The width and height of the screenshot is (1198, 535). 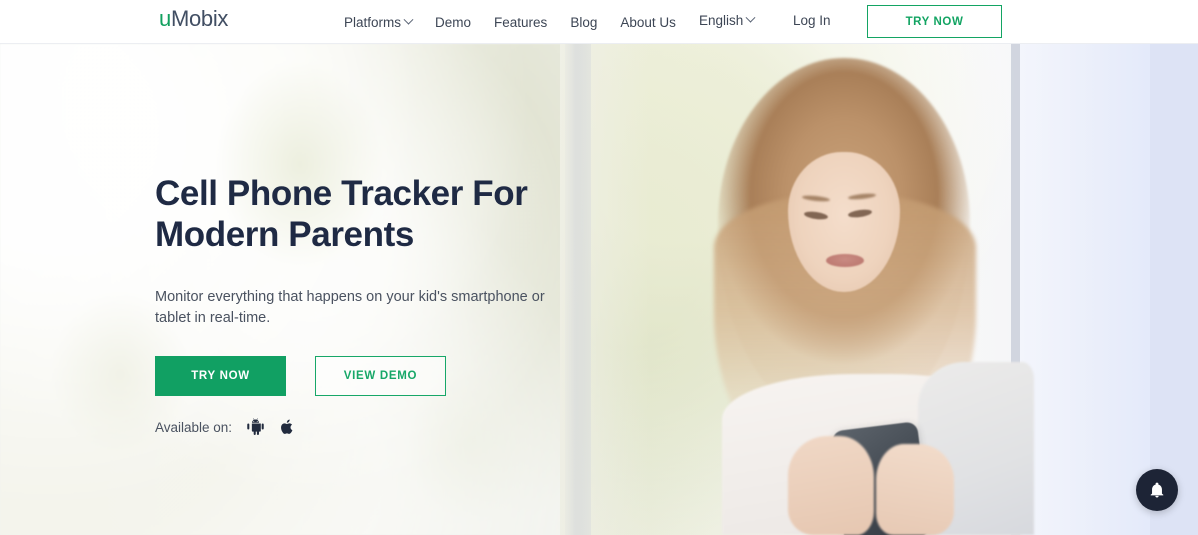 I want to click on site-logo: uMobix, so click(x=193, y=19).